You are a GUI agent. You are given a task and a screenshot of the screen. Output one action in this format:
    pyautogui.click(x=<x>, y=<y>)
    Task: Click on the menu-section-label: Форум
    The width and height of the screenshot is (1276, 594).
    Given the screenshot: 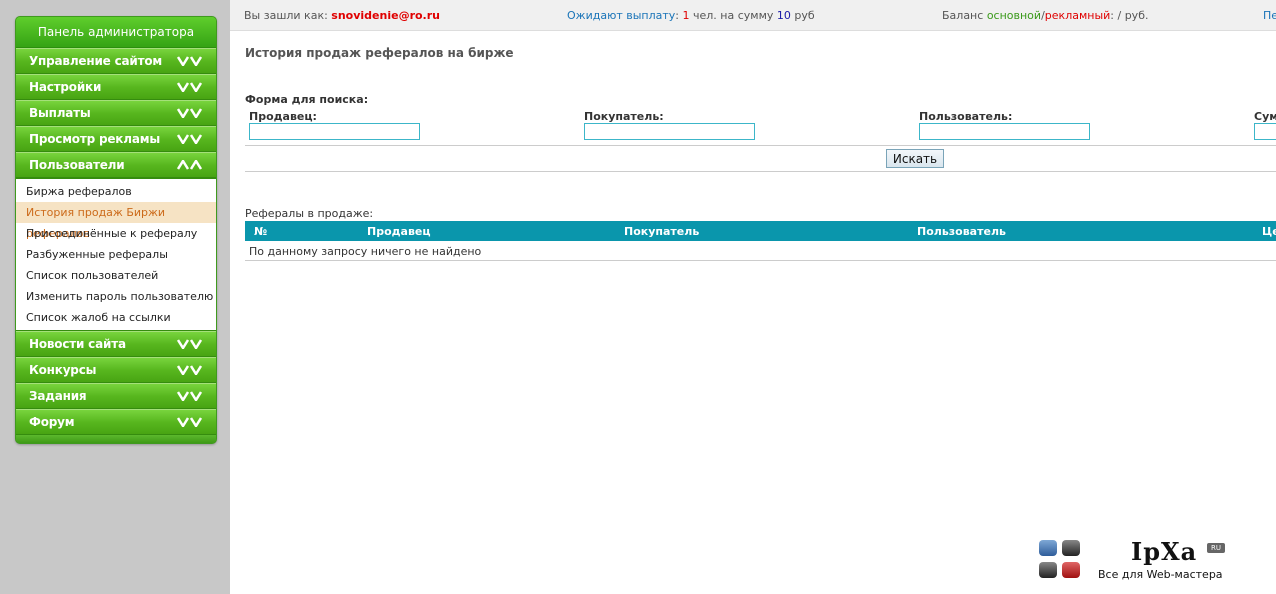 What is the action you would take?
    pyautogui.click(x=52, y=422)
    